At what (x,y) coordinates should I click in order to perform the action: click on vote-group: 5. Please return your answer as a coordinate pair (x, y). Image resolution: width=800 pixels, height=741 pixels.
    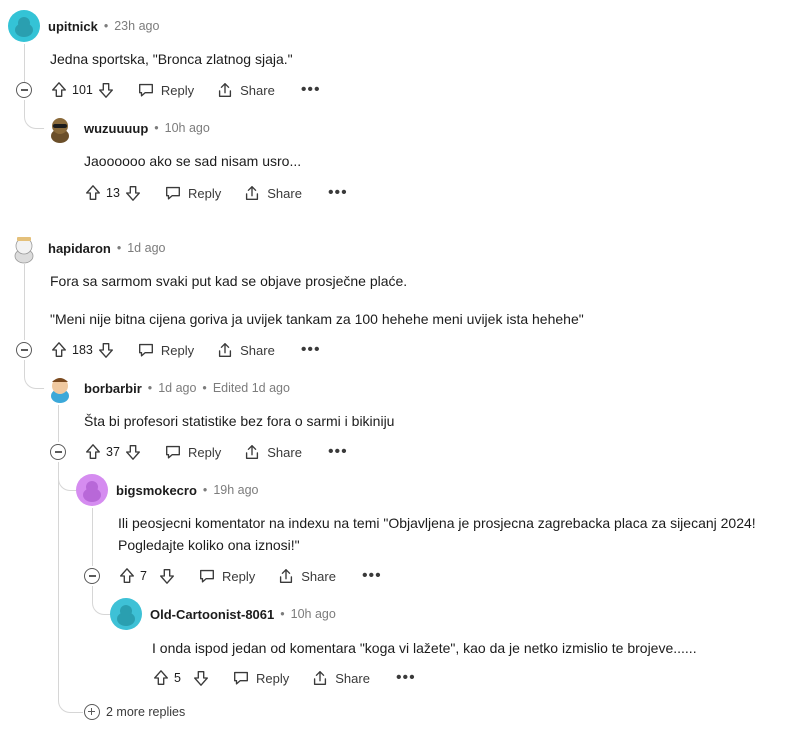
    Looking at the image, I should click on (181, 678).